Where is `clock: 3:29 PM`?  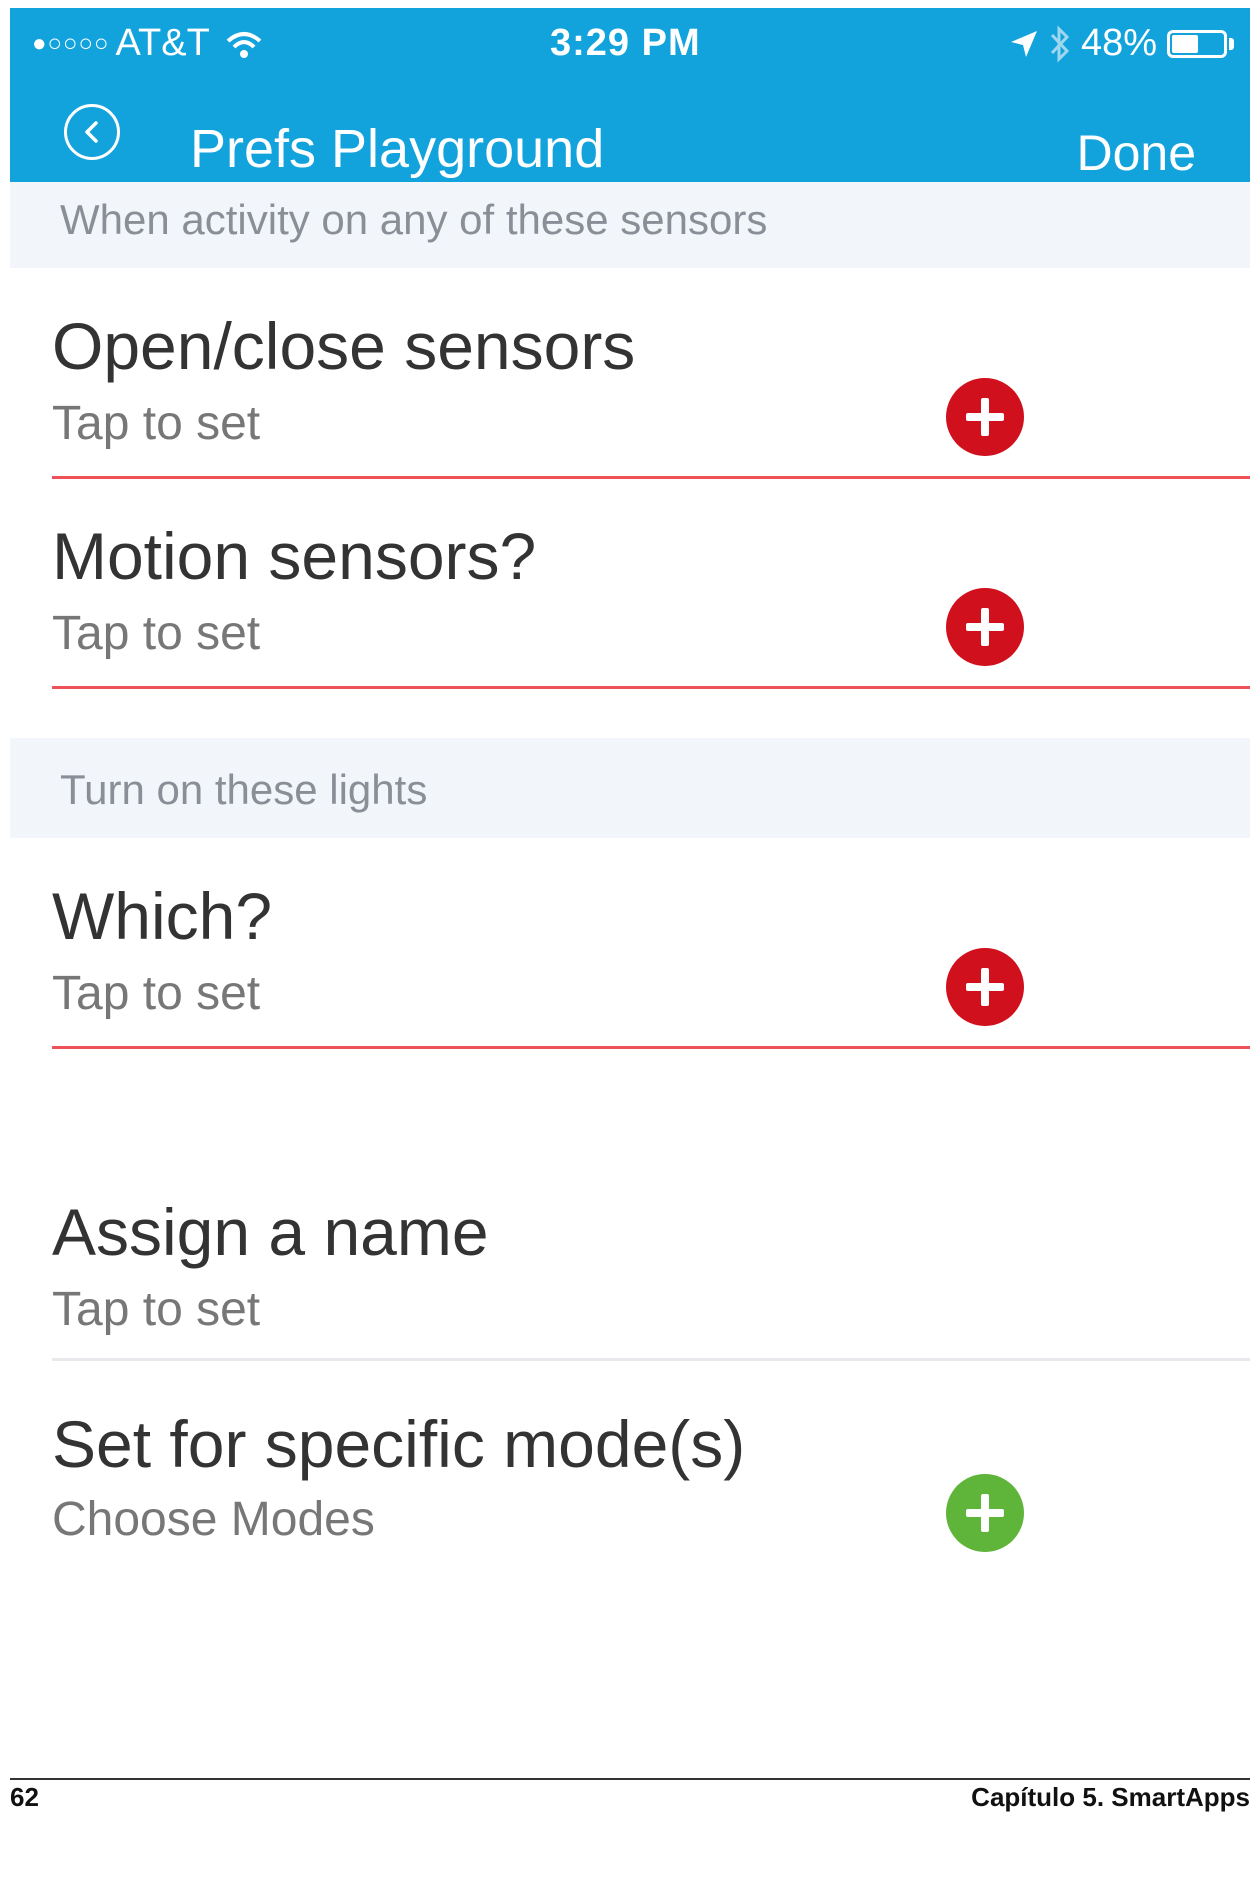
clock: 3:29 PM is located at coordinates (625, 43).